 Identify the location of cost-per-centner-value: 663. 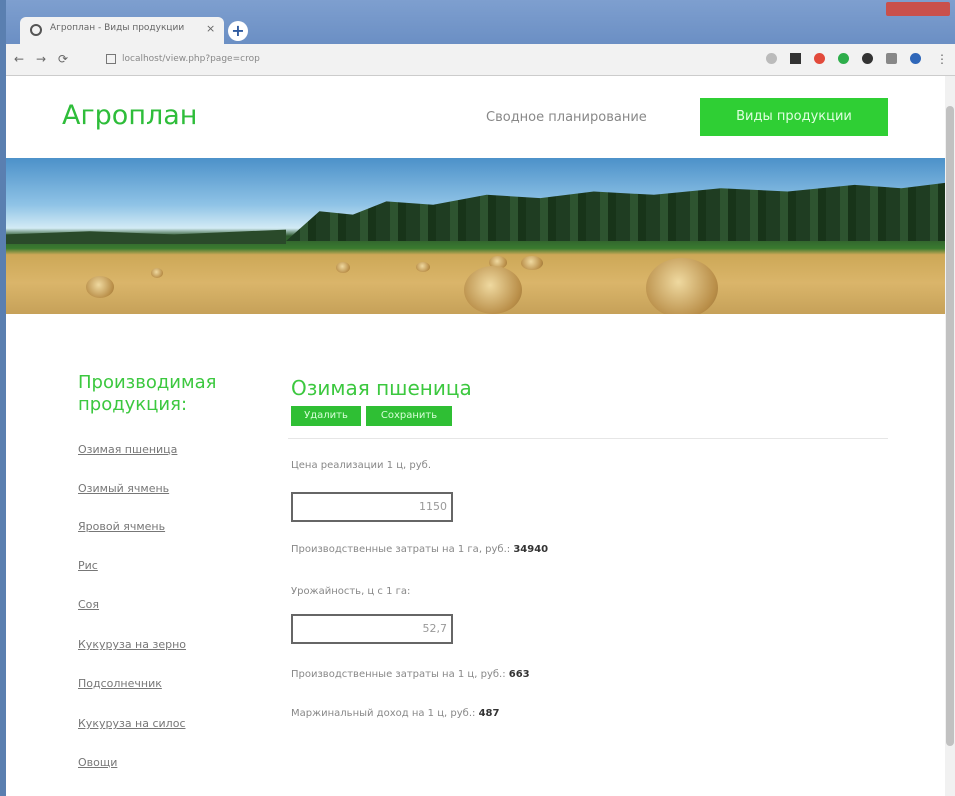
(519, 674).